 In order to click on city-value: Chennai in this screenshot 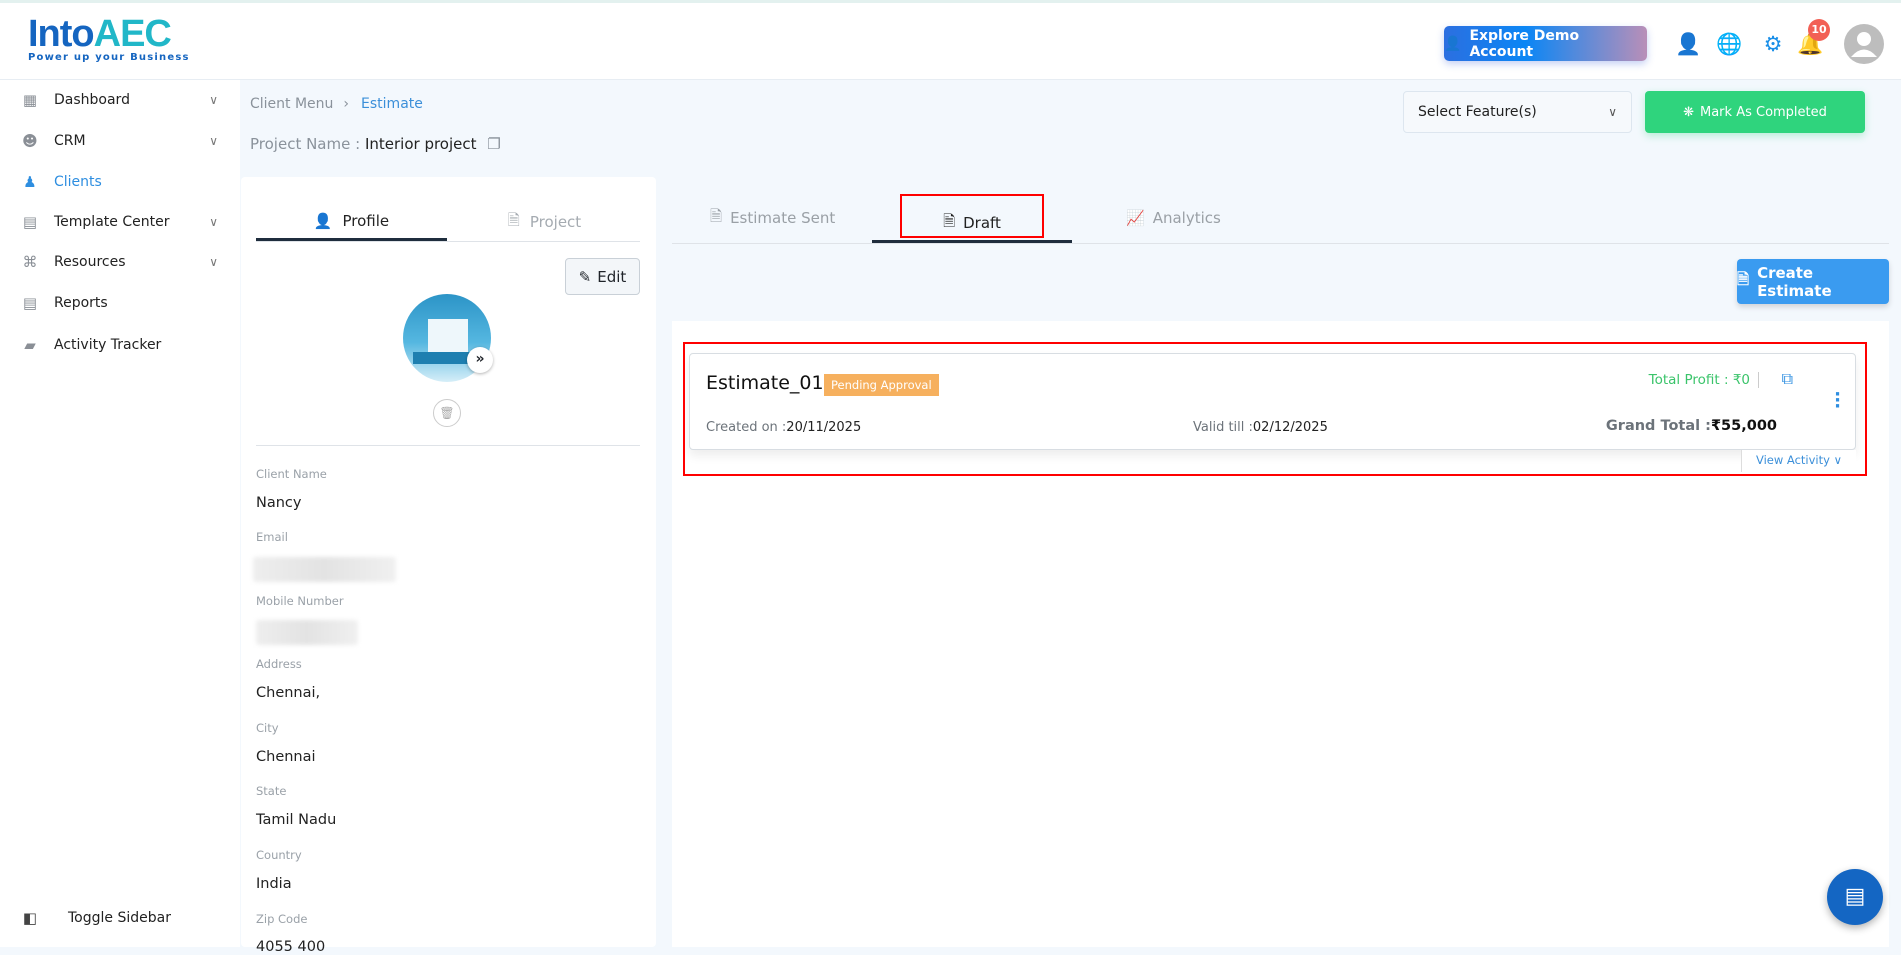, I will do `click(286, 757)`.